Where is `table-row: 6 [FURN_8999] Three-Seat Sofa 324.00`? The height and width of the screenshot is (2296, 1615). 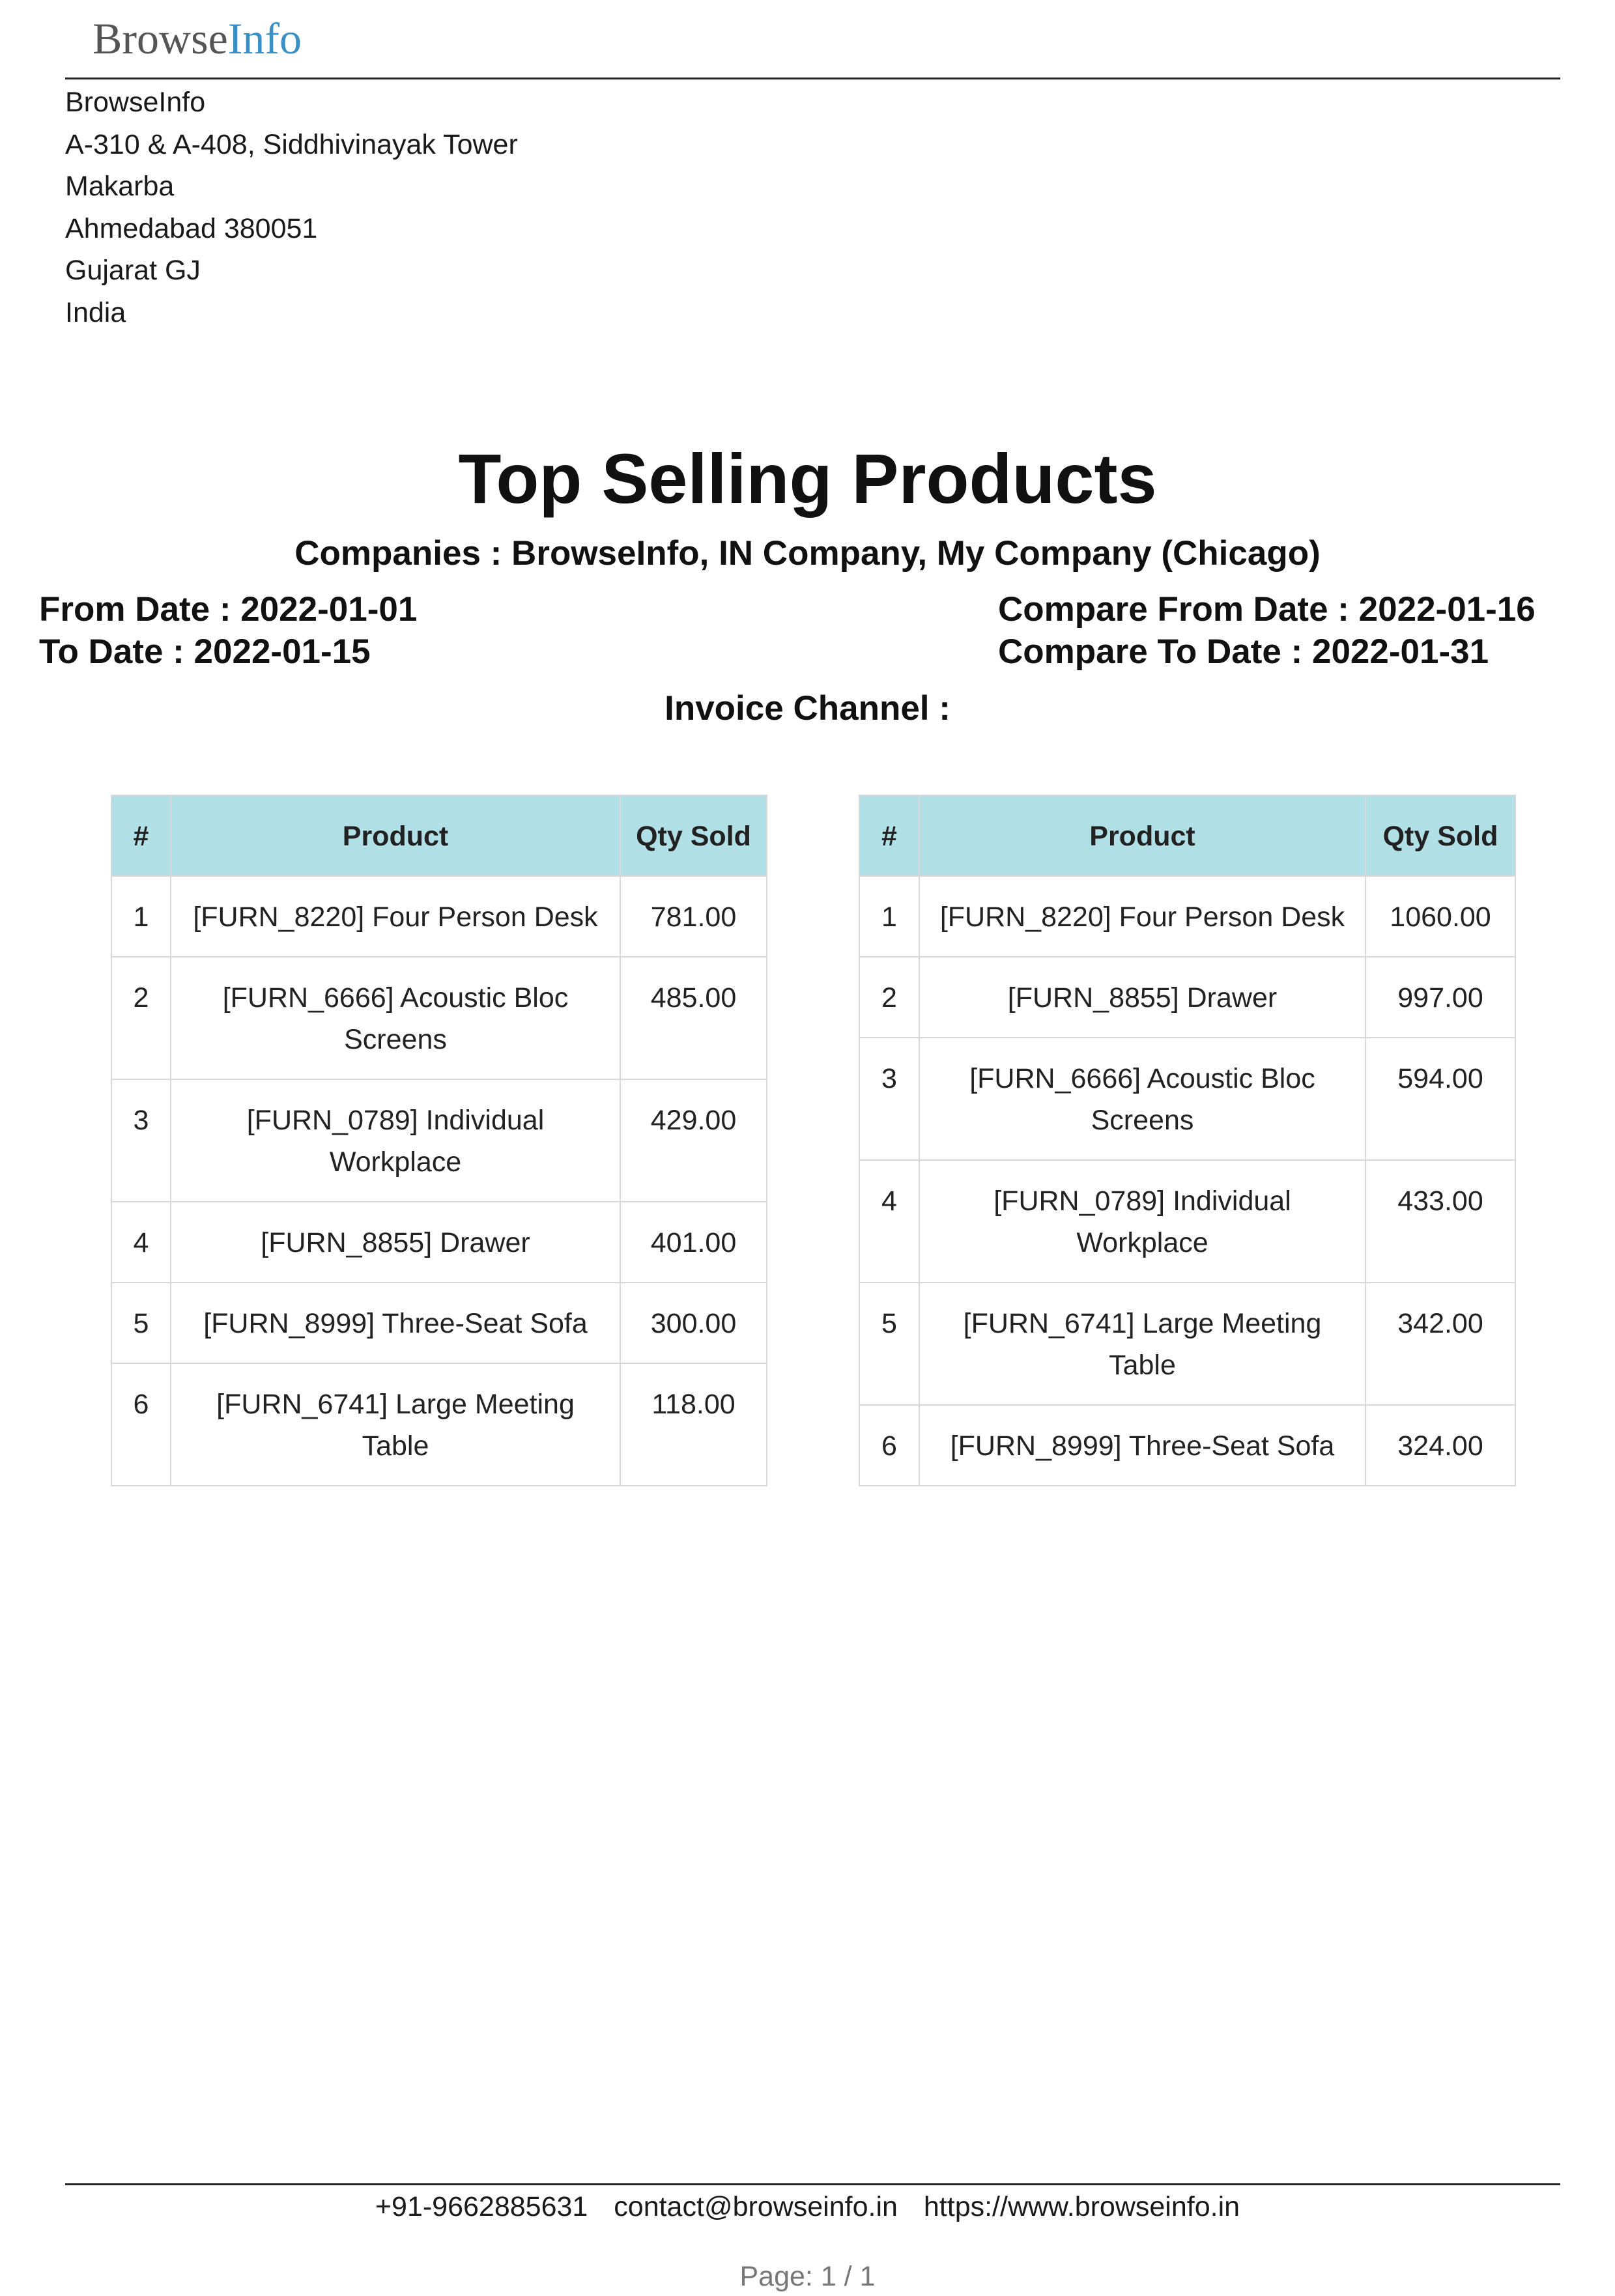
table-row: 6 [FURN_8999] Three-Seat Sofa 324.00 is located at coordinates (1187, 1445).